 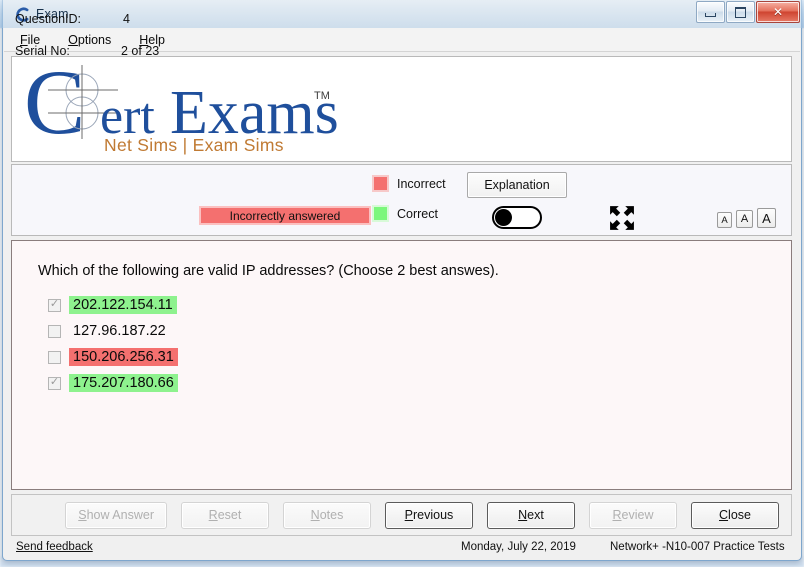 I want to click on maximize-icon, so click(x=740, y=12).